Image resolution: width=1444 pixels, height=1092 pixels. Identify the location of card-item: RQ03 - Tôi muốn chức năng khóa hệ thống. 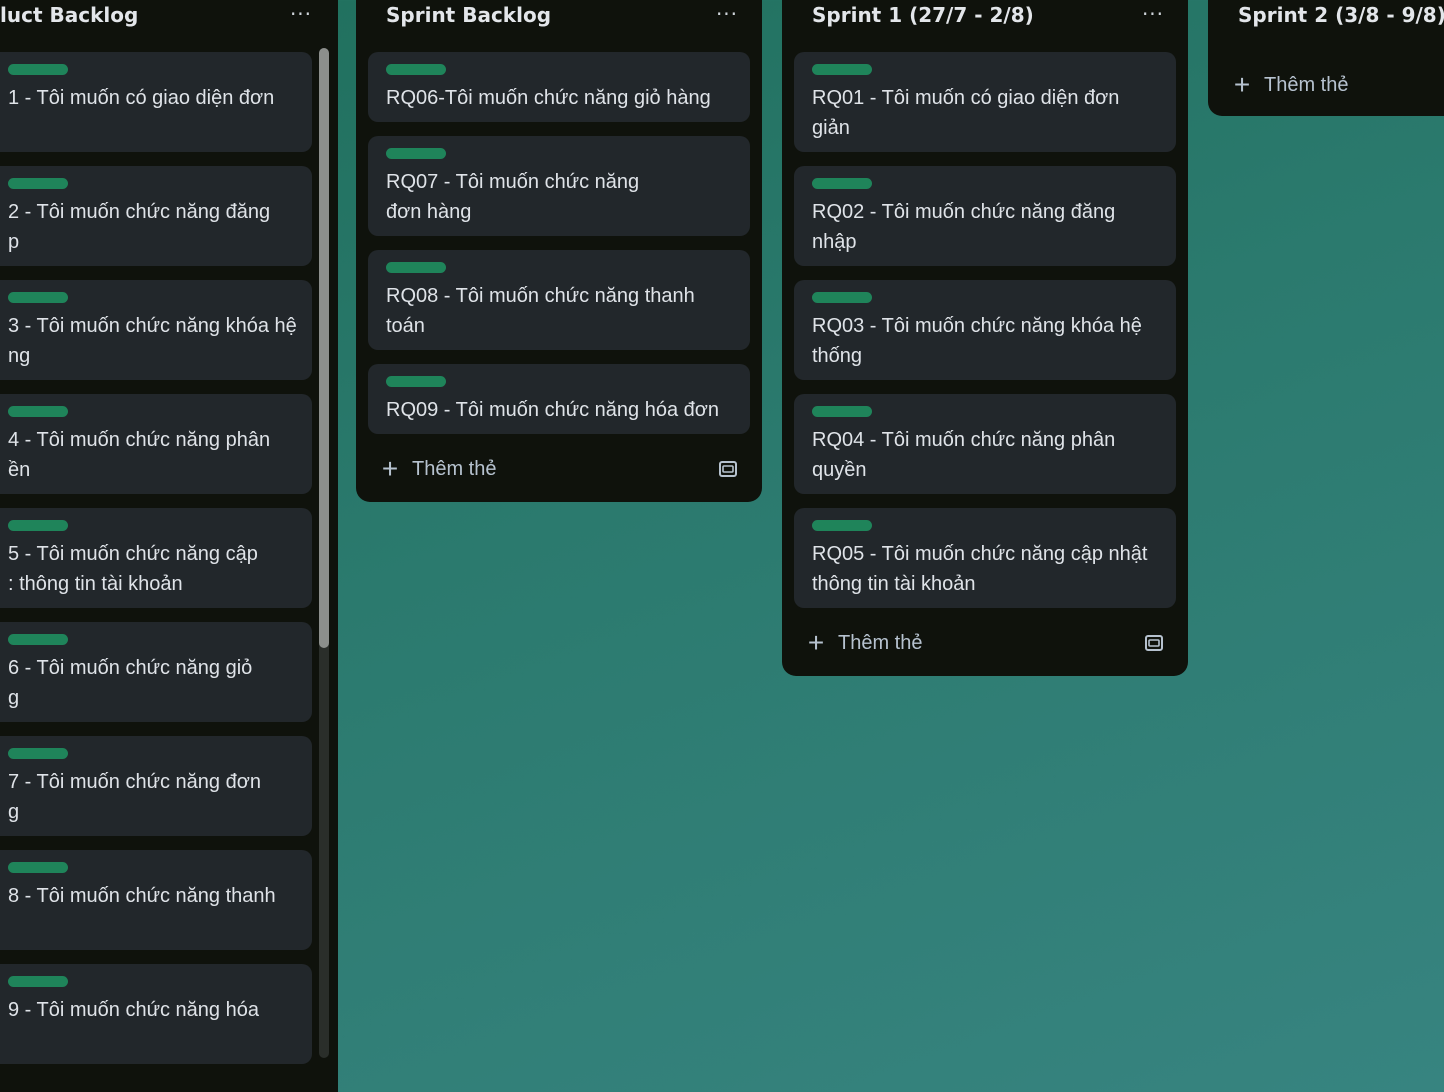
(985, 330).